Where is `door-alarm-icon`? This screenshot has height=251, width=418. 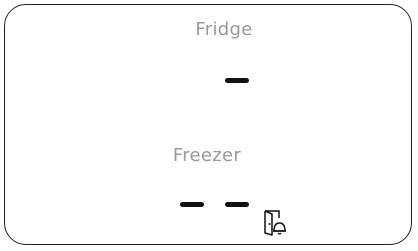
door-alarm-icon is located at coordinates (275, 223).